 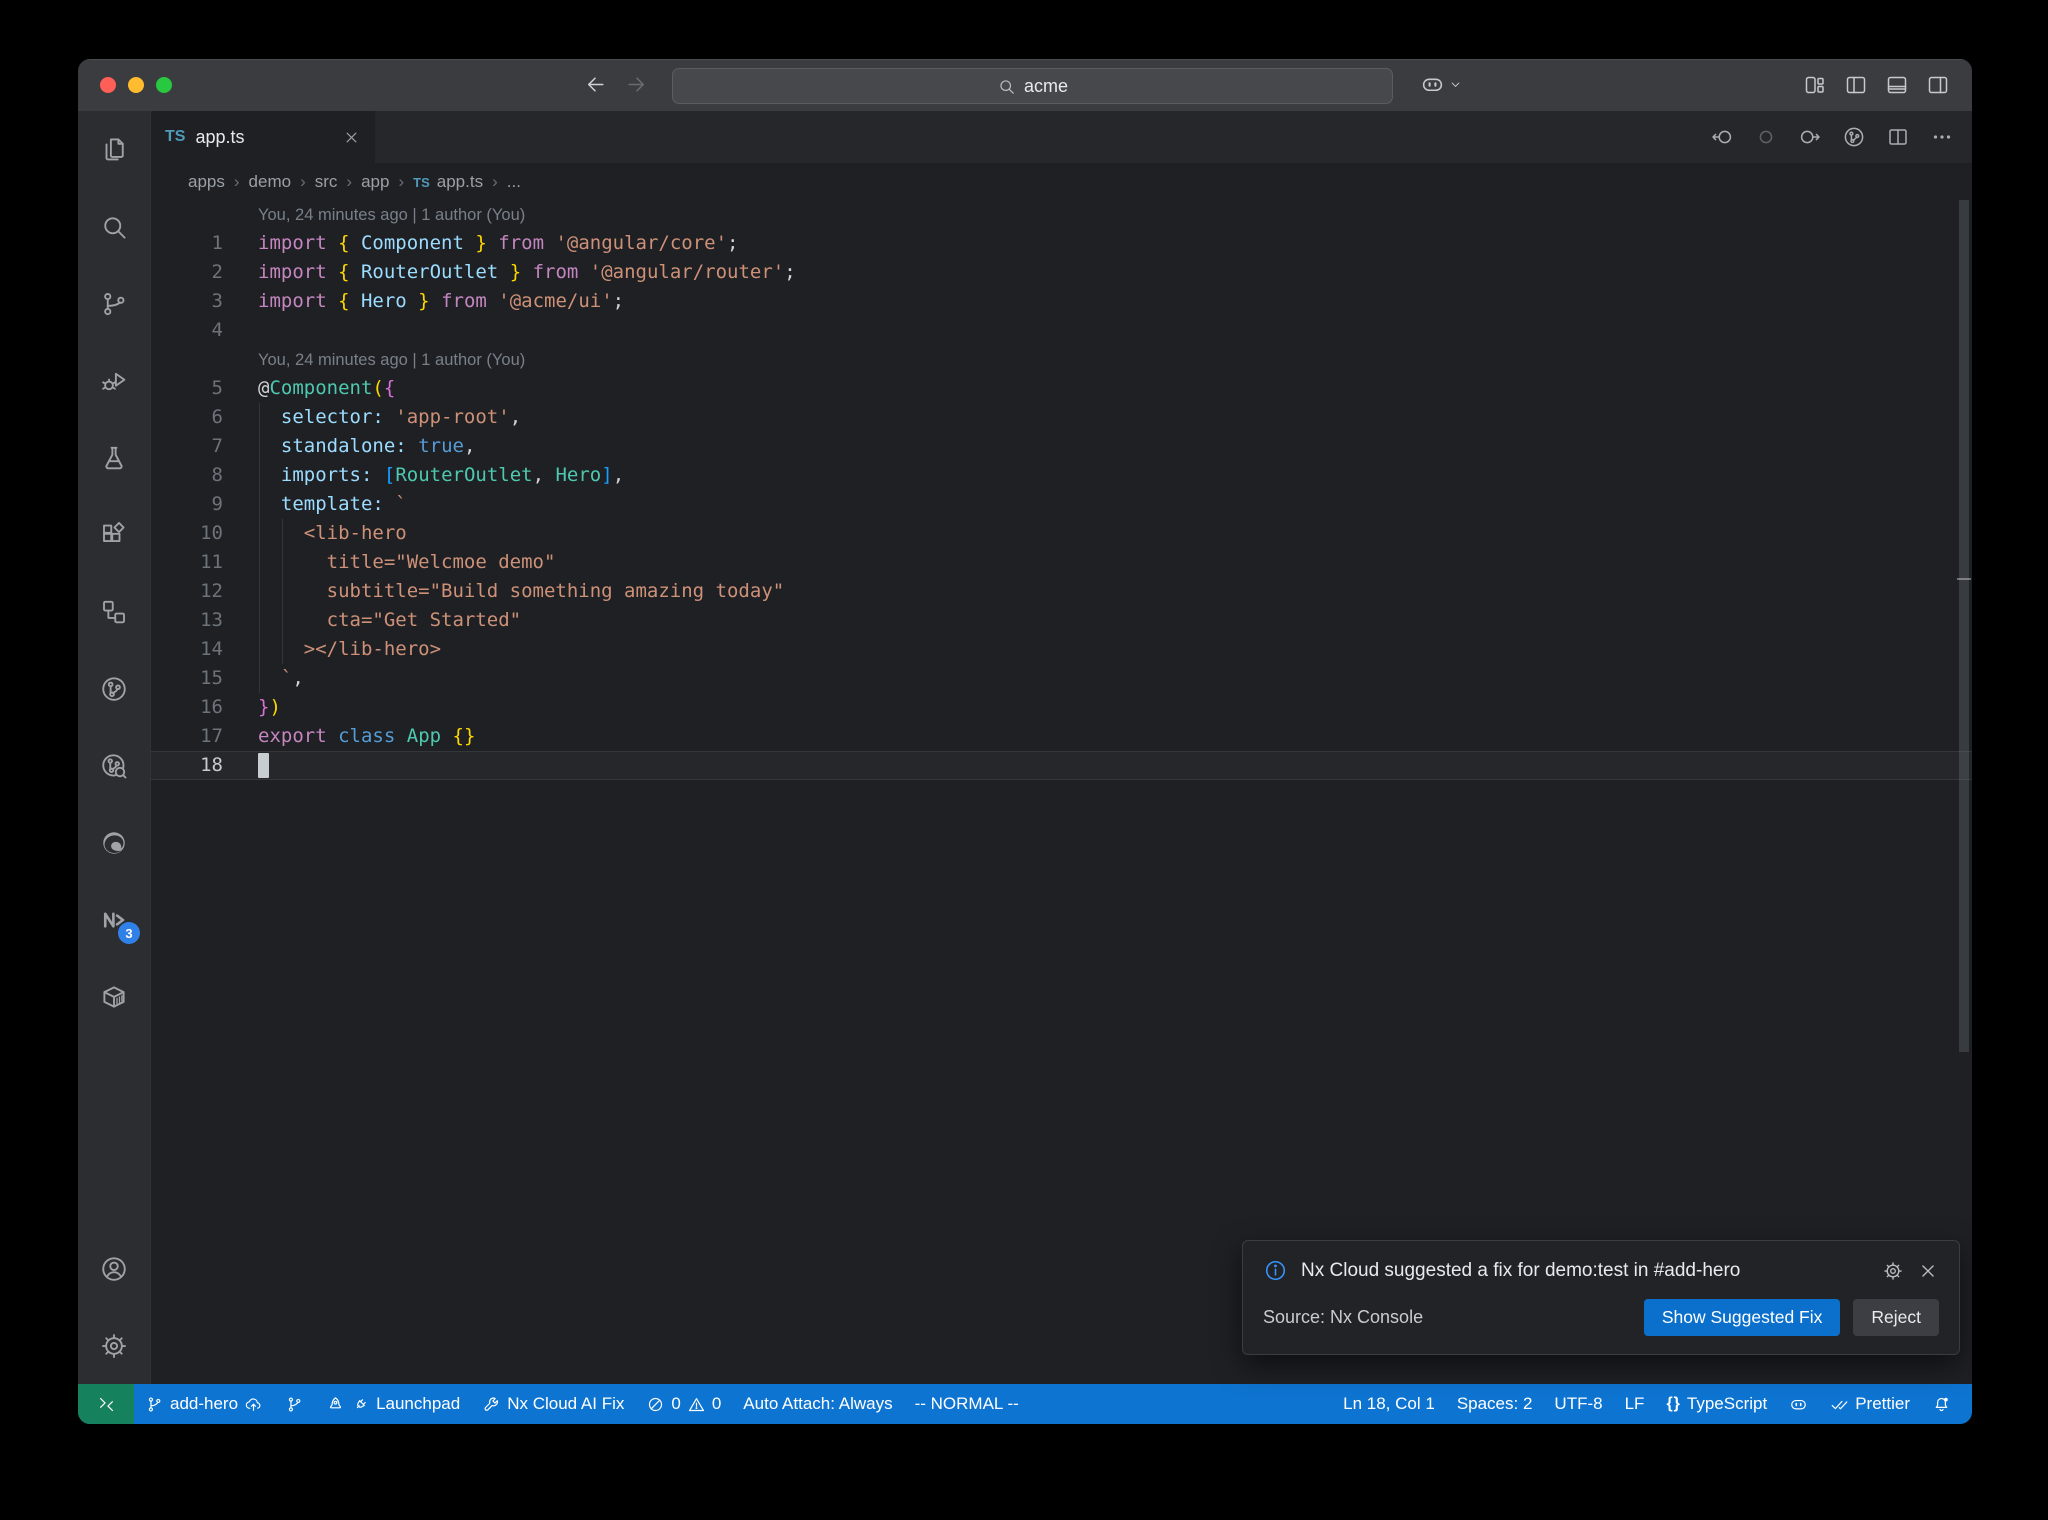 I want to click on breadcrumb-item-app: app, so click(x=375, y=182).